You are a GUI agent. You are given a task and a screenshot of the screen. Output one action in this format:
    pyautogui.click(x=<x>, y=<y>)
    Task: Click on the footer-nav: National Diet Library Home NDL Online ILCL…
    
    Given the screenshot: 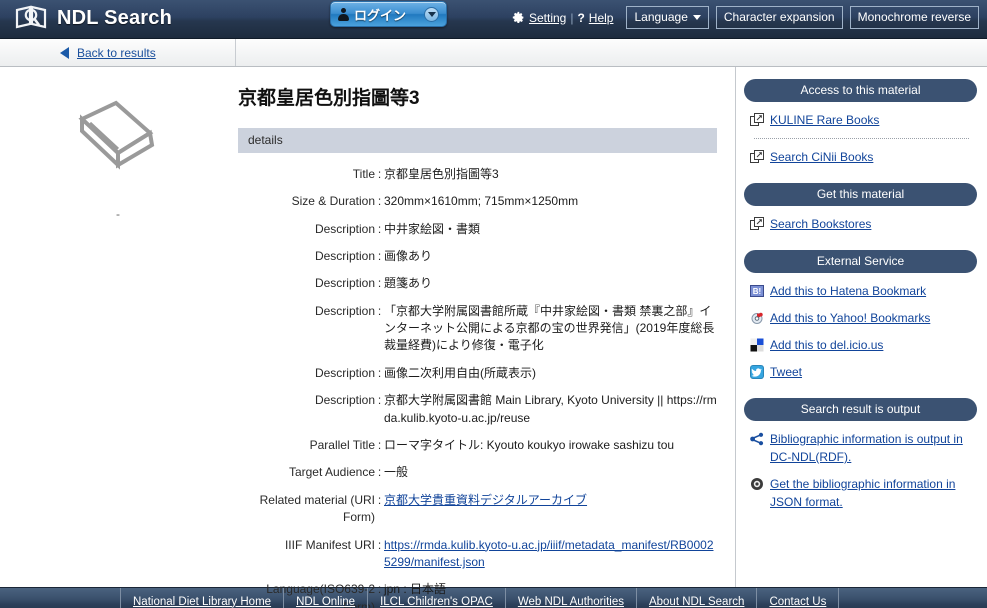 What is the action you would take?
    pyautogui.click(x=493, y=597)
    